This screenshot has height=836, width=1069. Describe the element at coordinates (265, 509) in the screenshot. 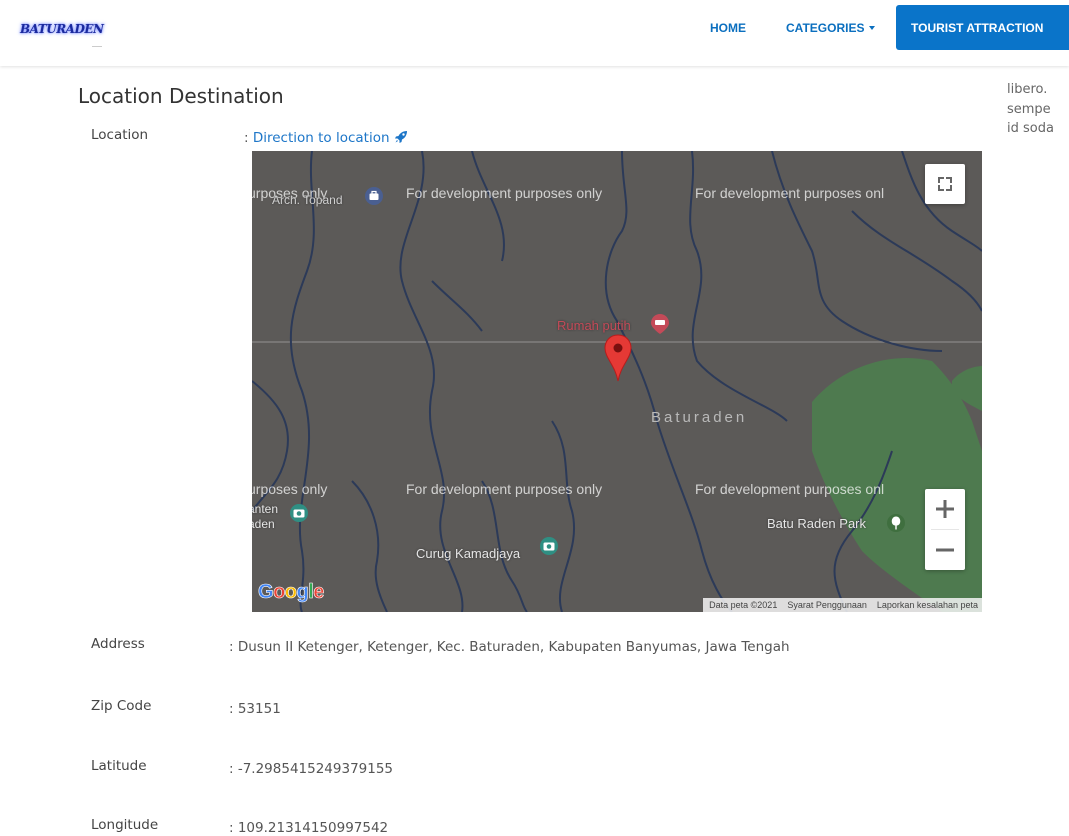

I see `poi-label: anten` at that location.